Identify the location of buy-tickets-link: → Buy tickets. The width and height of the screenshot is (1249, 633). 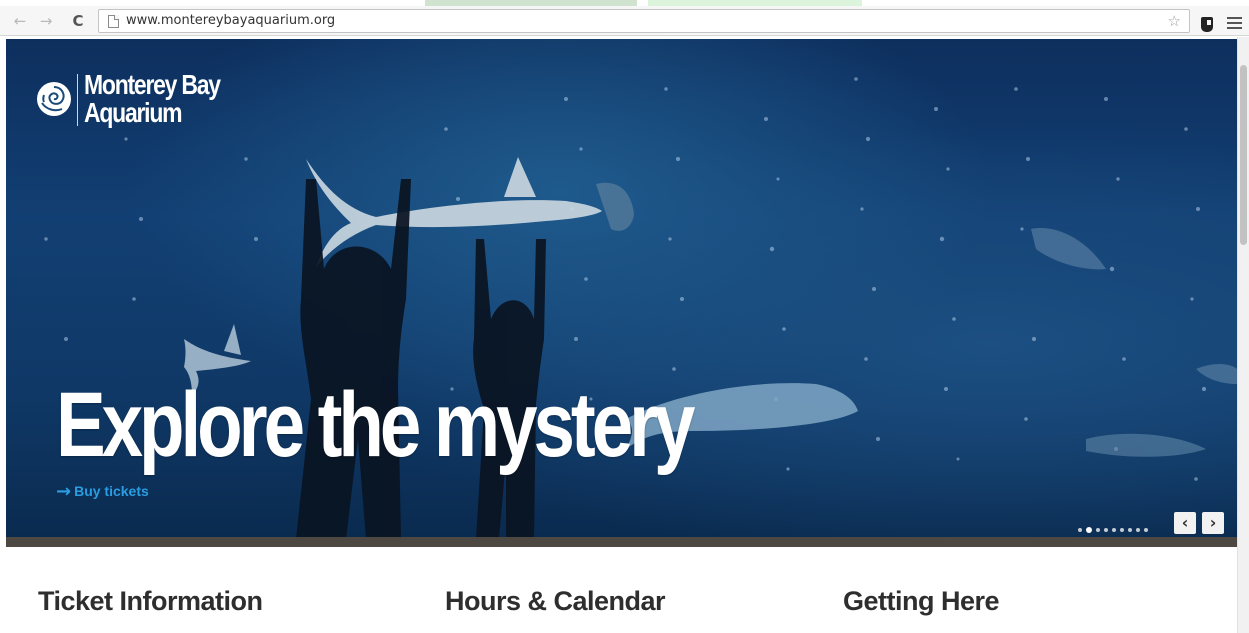
(102, 491).